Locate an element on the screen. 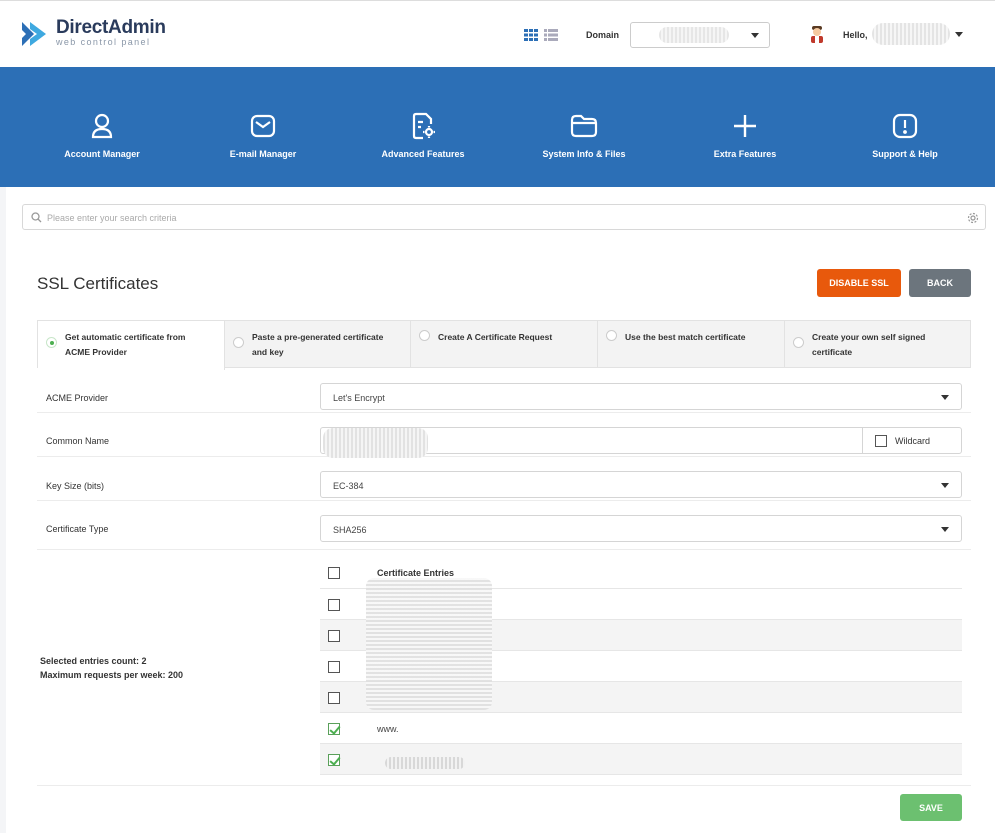  search-icon is located at coordinates (36, 217).